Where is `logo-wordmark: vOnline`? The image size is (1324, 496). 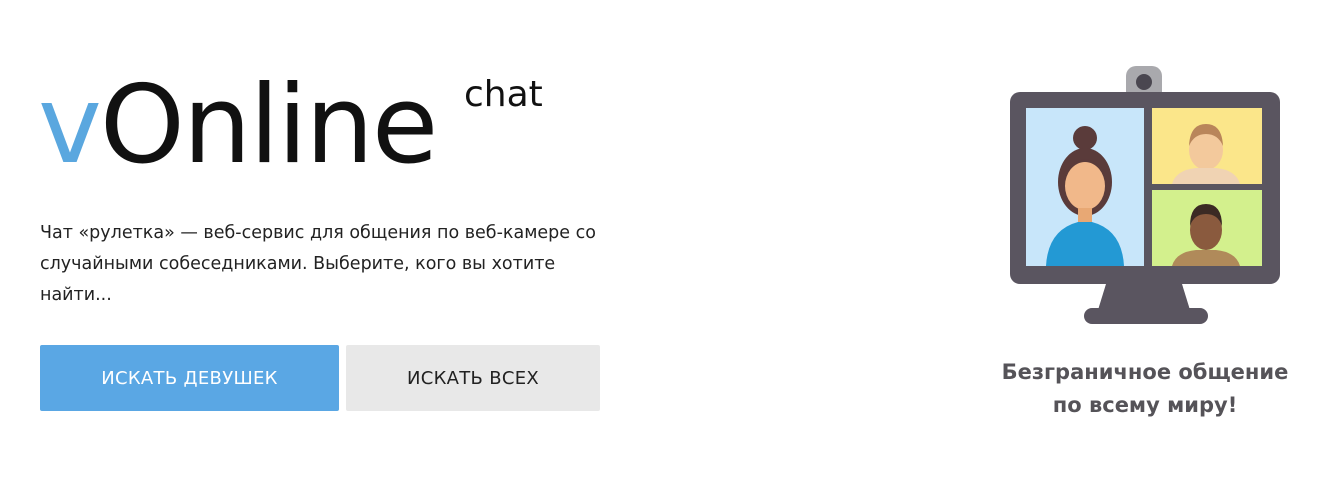 logo-wordmark: vOnline is located at coordinates (238, 126).